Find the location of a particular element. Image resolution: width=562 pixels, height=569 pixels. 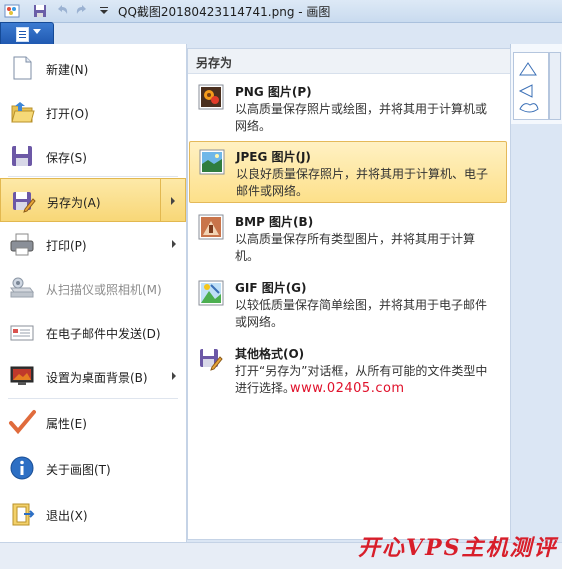

save-as-header: 另存为 is located at coordinates (349, 61).